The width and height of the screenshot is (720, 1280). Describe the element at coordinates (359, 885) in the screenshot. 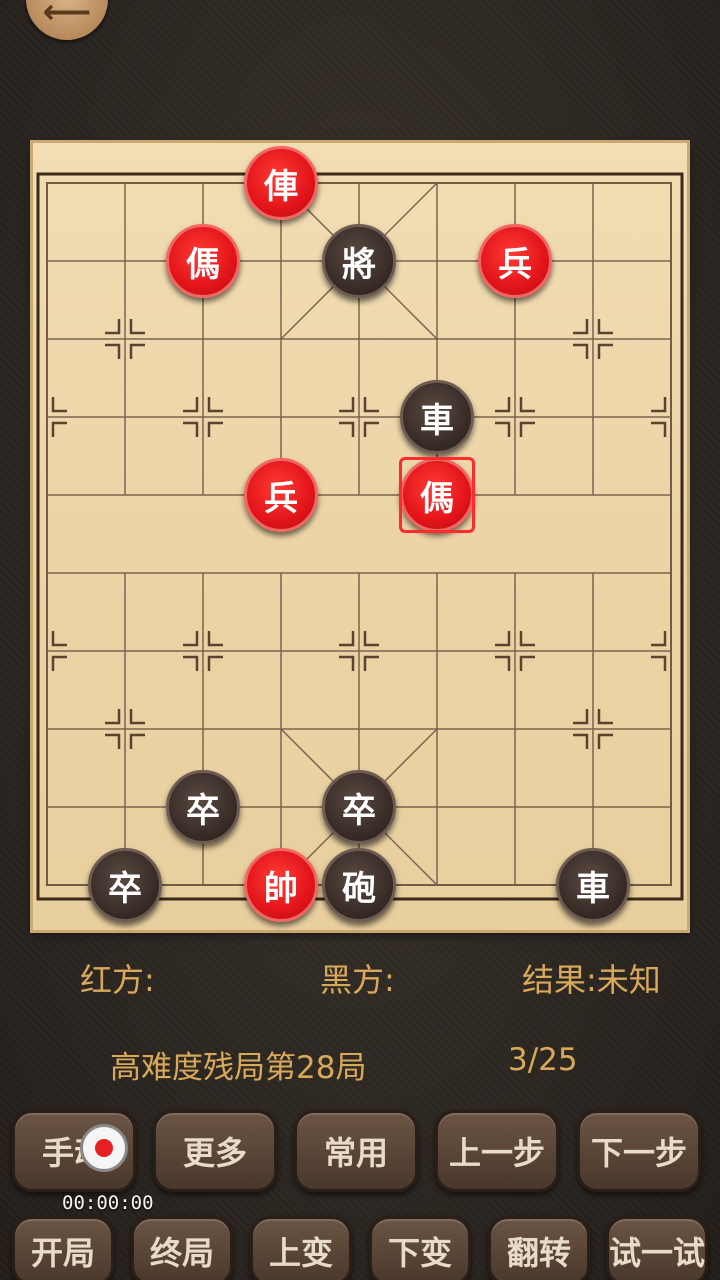

I see `black-piece: 砲` at that location.